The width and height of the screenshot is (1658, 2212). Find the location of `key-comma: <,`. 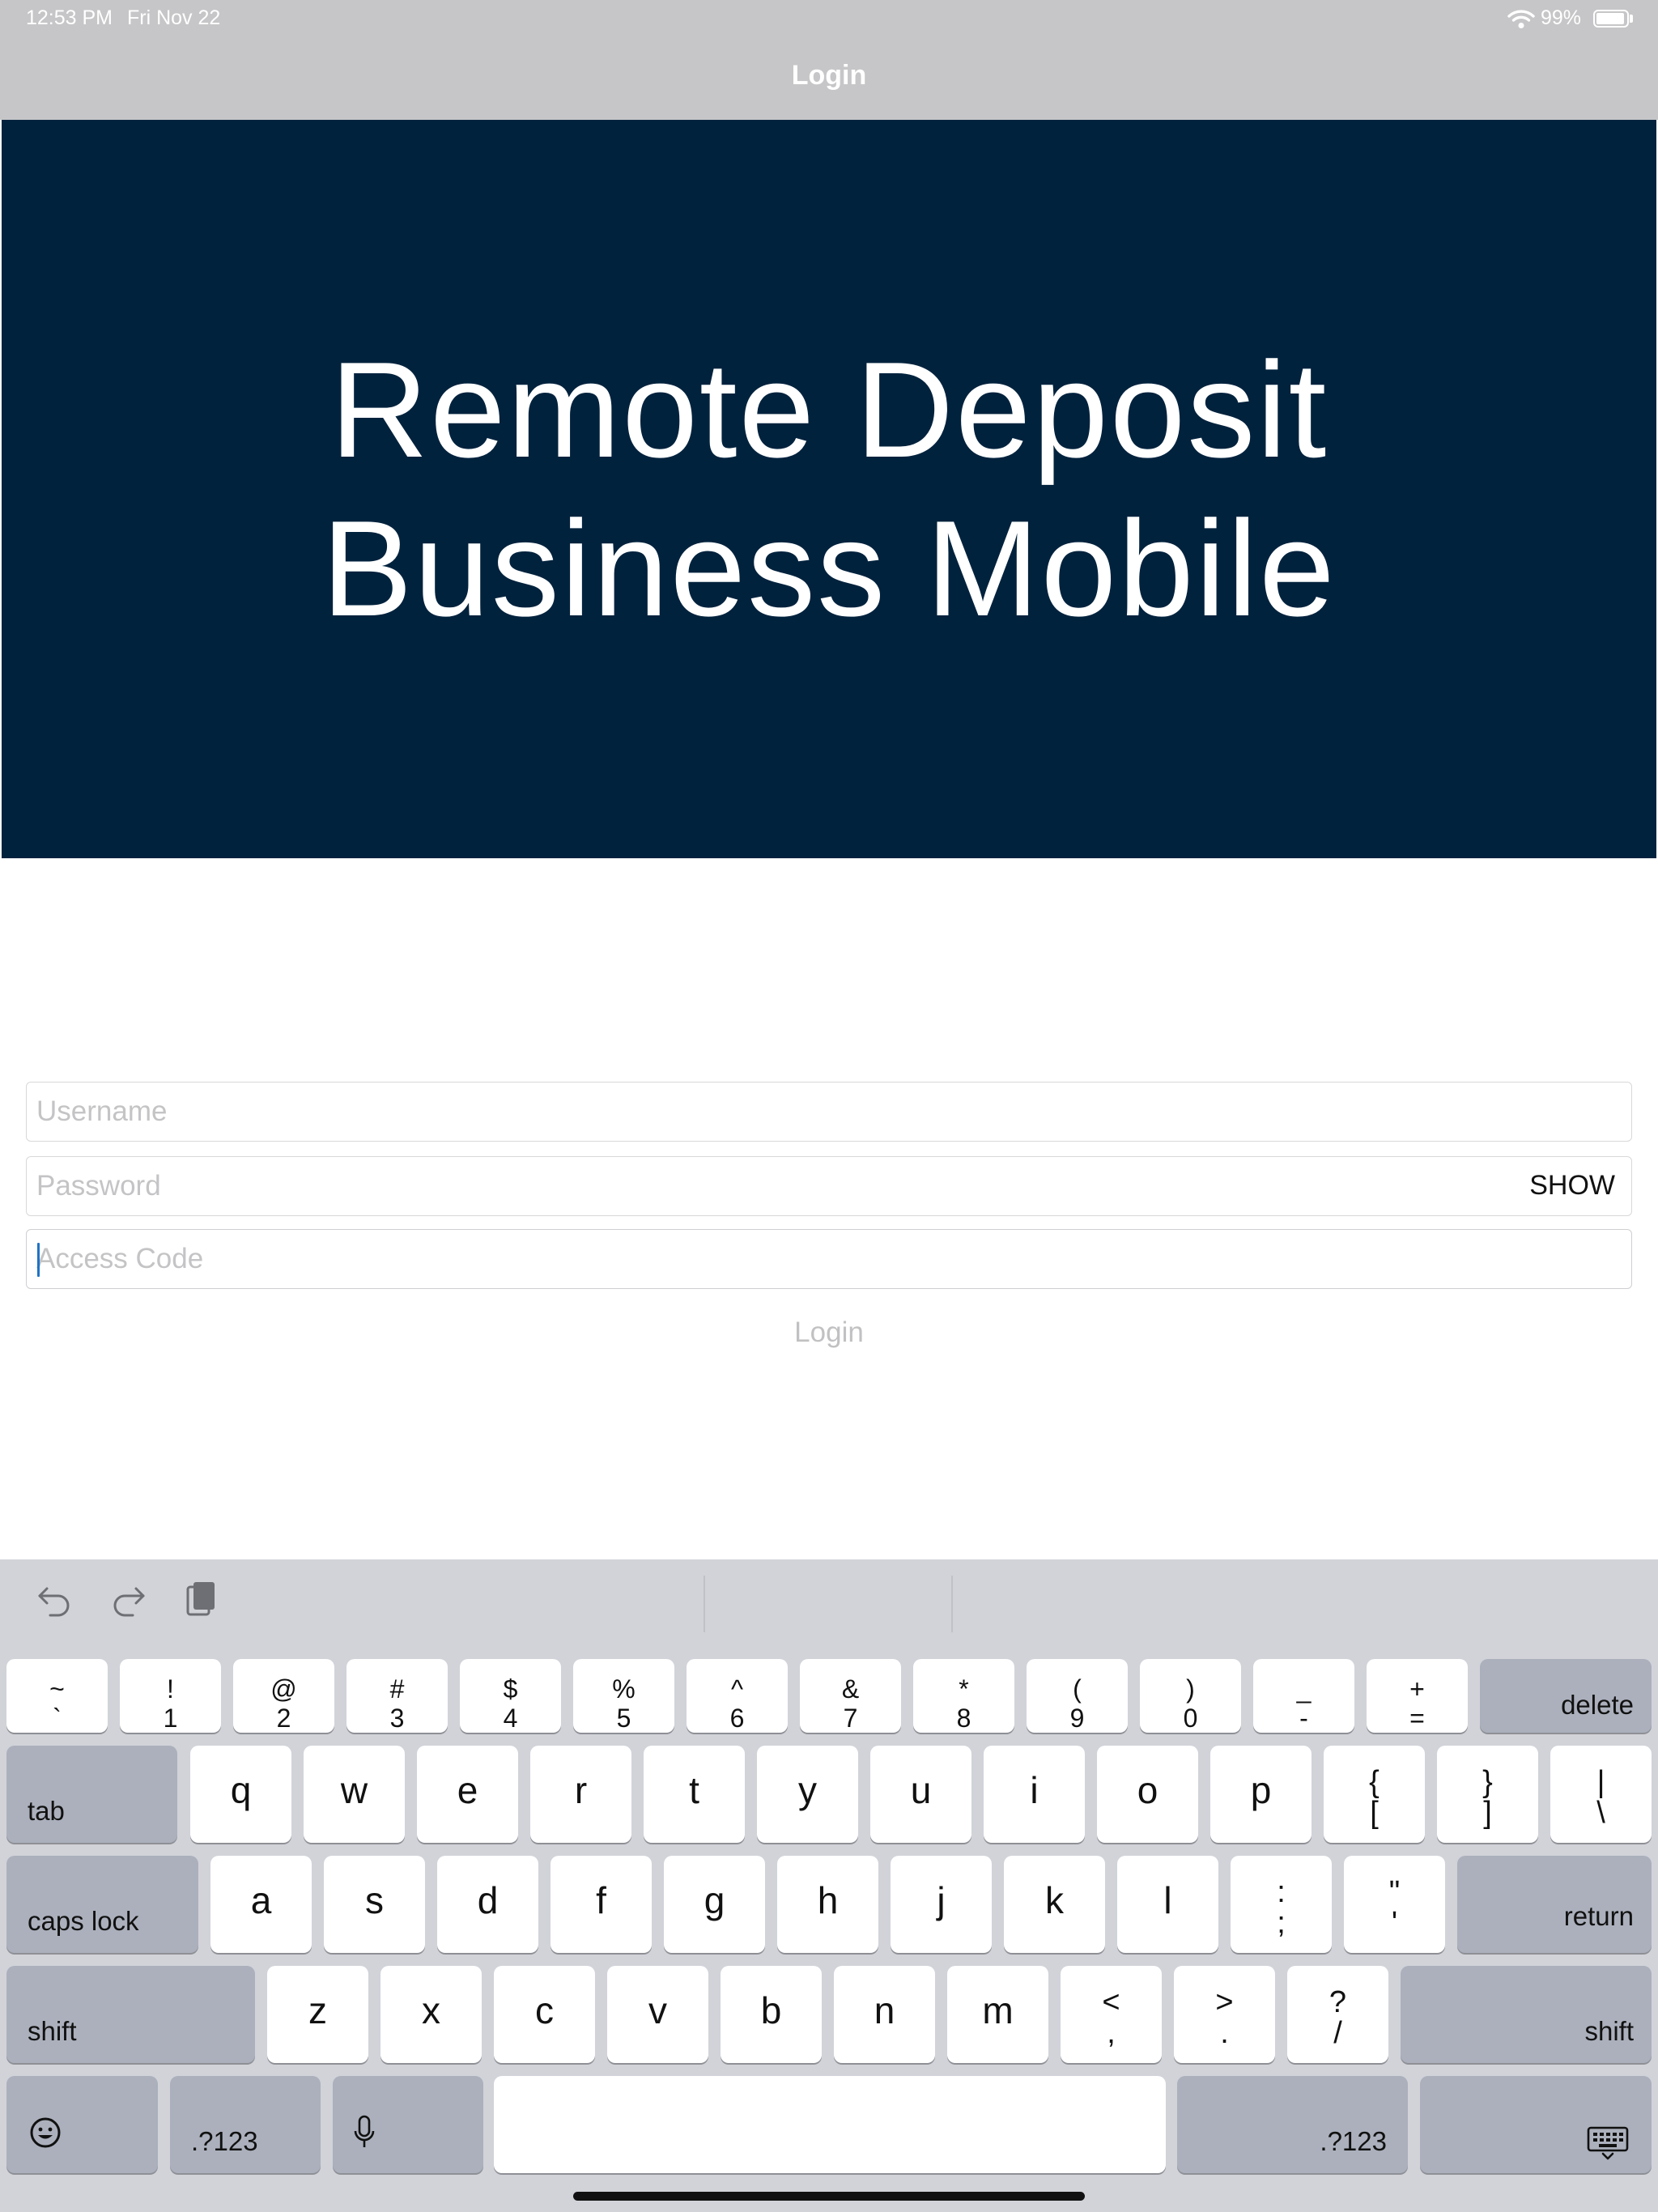

key-comma: <, is located at coordinates (1111, 2014).